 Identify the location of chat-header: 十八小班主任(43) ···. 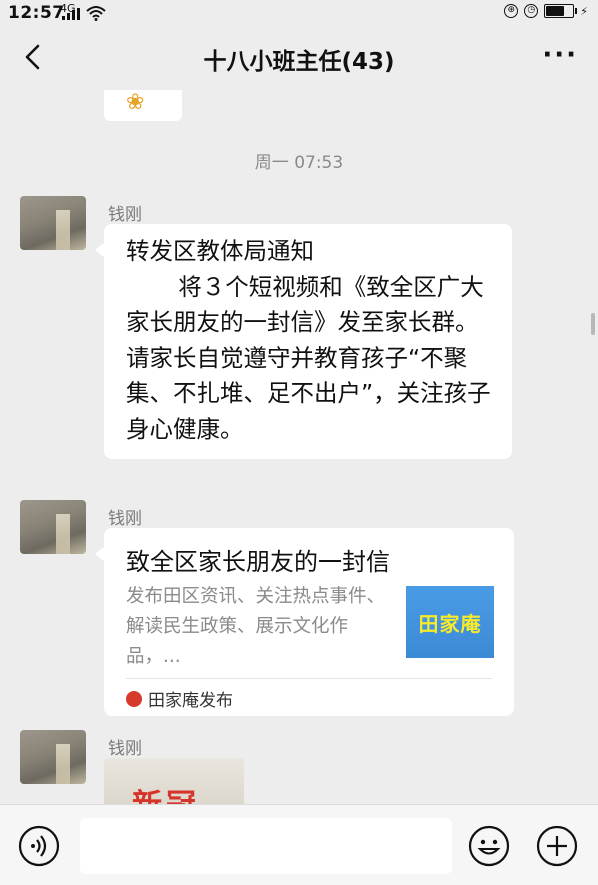
(299, 58).